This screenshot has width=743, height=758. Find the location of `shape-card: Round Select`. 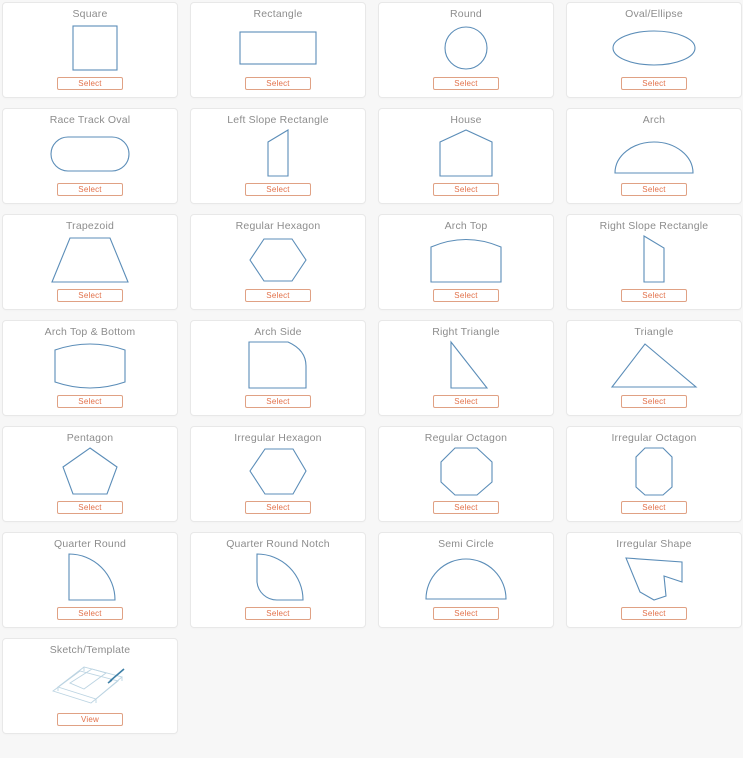

shape-card: Round Select is located at coordinates (466, 50).